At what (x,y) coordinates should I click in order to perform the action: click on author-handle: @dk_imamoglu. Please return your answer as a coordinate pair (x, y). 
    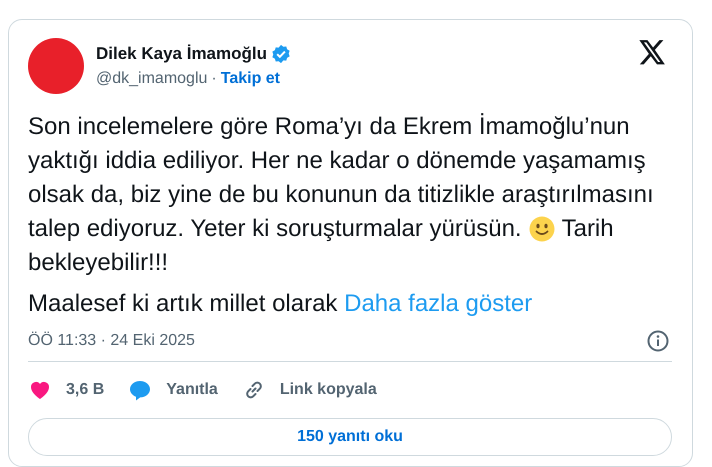
    Looking at the image, I should click on (152, 78).